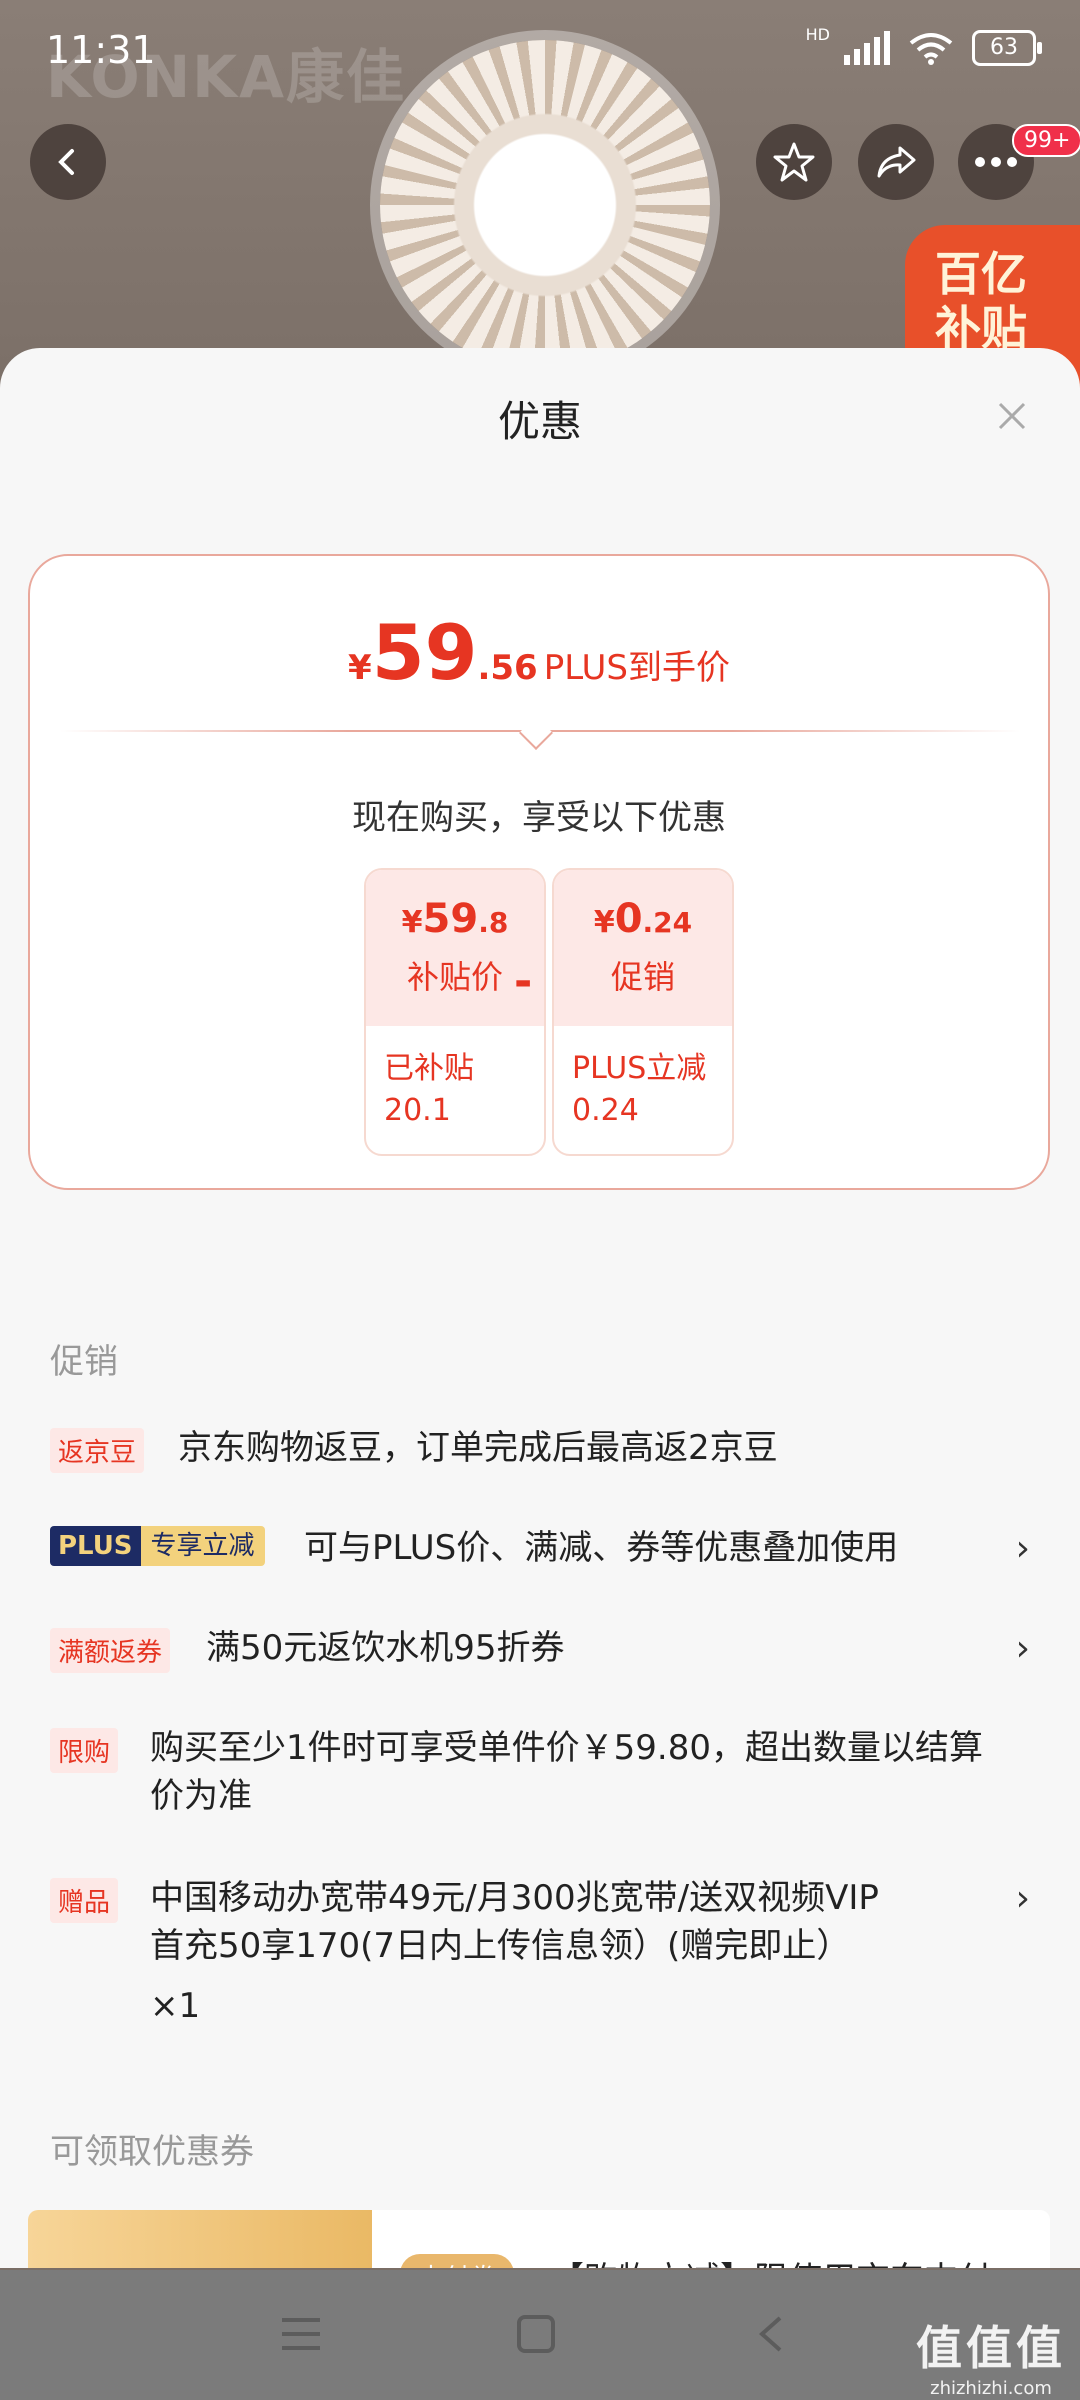 This screenshot has width=1080, height=2400. I want to click on favorite-button, so click(794, 162).